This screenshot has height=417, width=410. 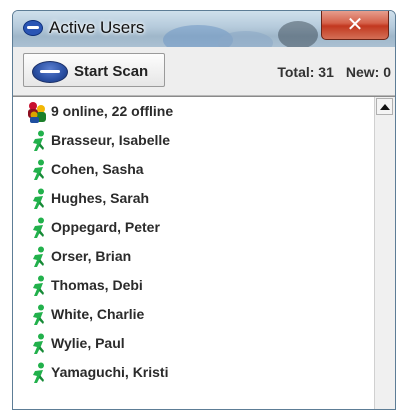 What do you see at coordinates (91, 256) in the screenshot?
I see `user-name: Orser, Brian` at bounding box center [91, 256].